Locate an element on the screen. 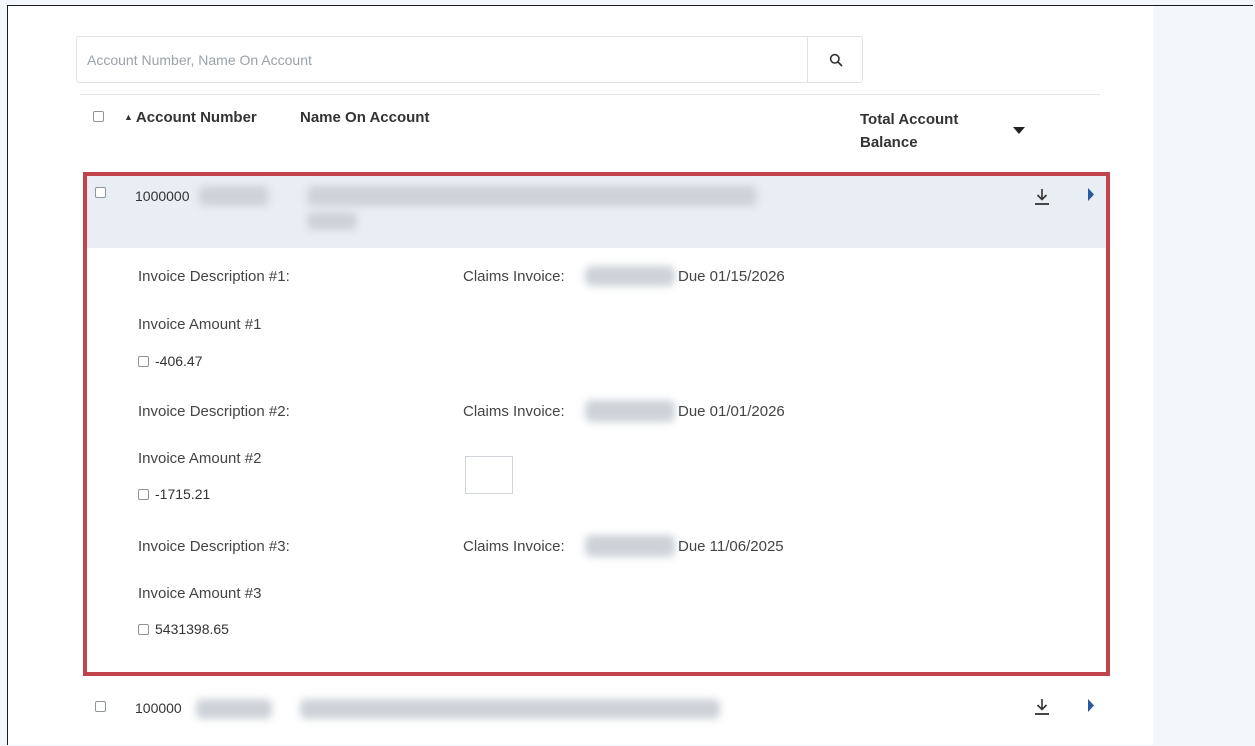 The image size is (1255, 746). sort-caret-icon is located at coordinates (1019, 131).